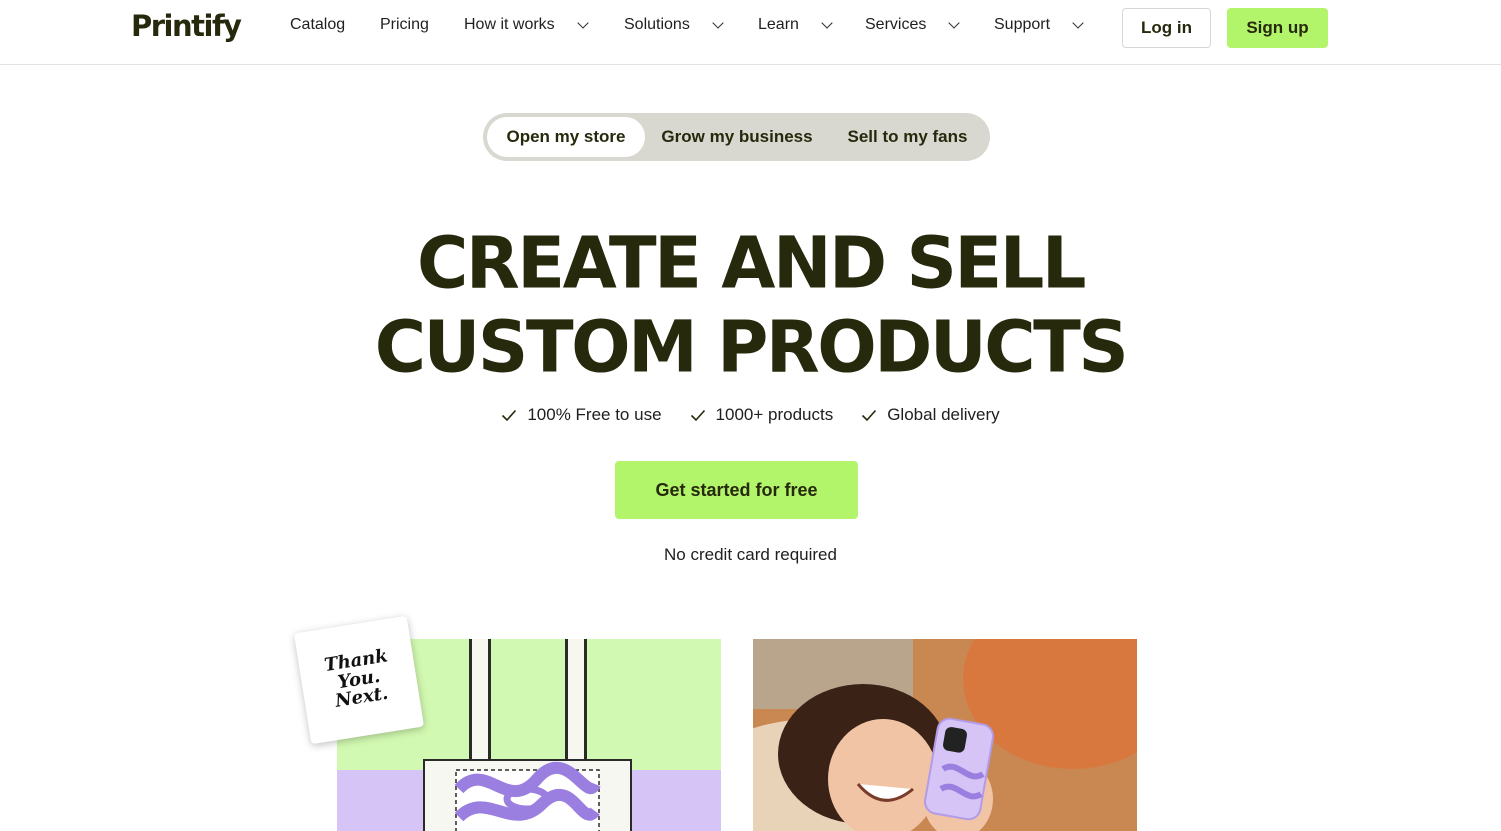 This screenshot has width=1501, height=831. I want to click on nav-pricing: Pricing, so click(404, 25).